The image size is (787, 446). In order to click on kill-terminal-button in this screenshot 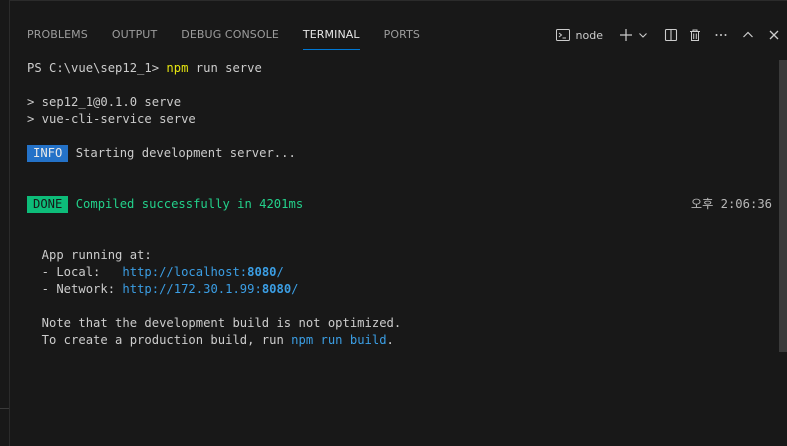, I will do `click(695, 35)`.